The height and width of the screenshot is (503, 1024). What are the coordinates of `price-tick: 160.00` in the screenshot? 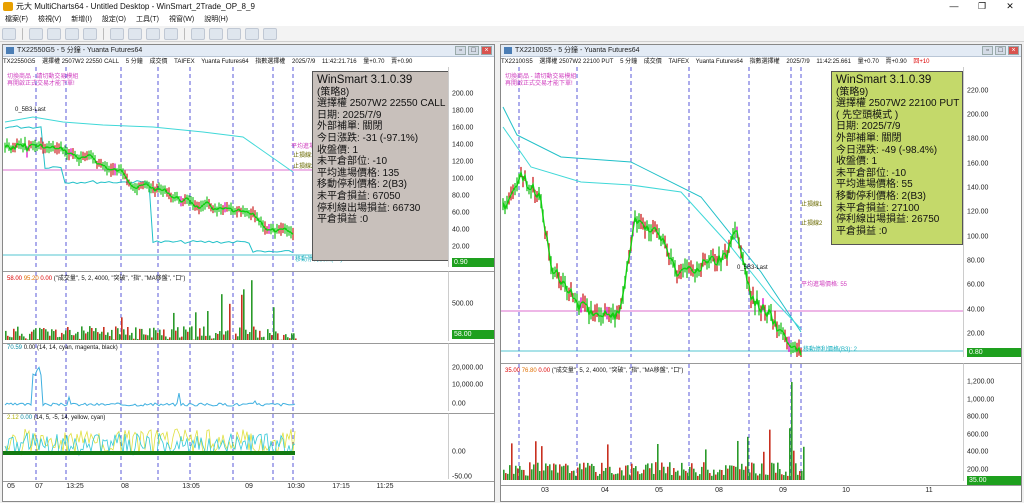 It's located at (463, 128).